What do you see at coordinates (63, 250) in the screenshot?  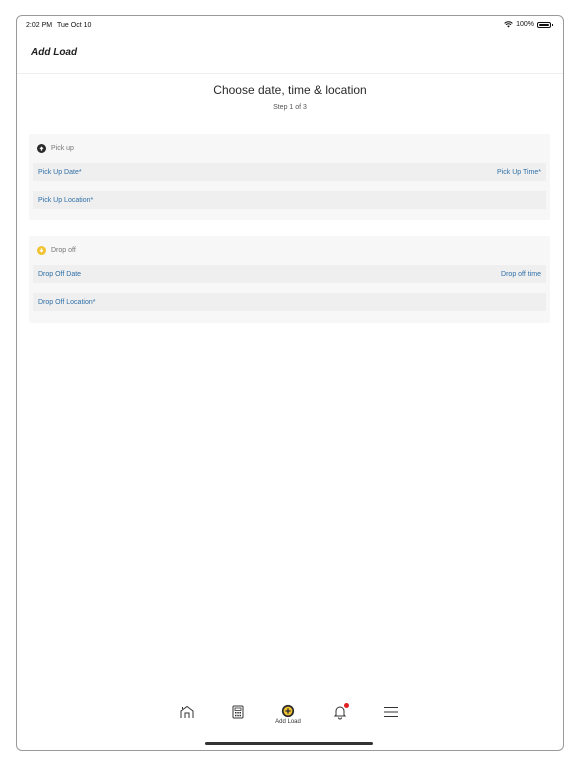 I see `dropoff-section-label: Drop off` at bounding box center [63, 250].